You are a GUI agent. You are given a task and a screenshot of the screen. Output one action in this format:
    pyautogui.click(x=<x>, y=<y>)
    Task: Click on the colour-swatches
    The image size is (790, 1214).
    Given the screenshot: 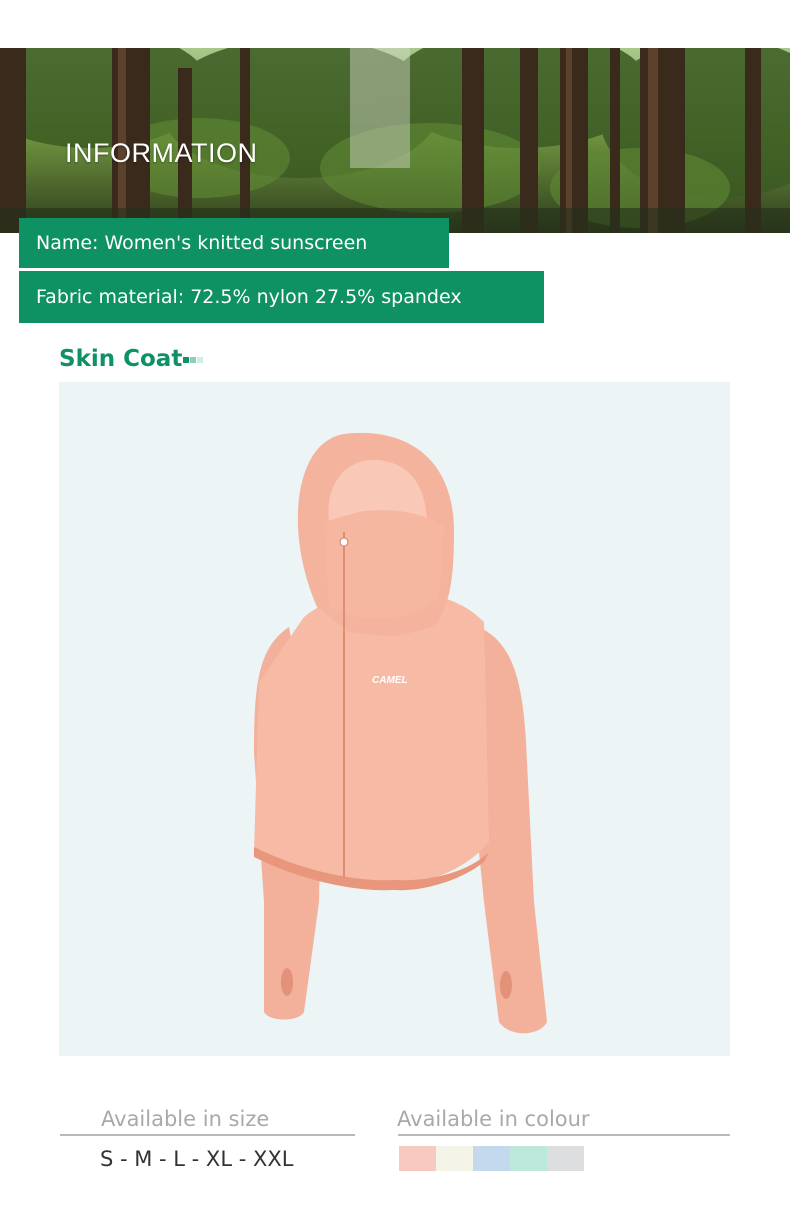 What is the action you would take?
    pyautogui.click(x=491, y=1158)
    